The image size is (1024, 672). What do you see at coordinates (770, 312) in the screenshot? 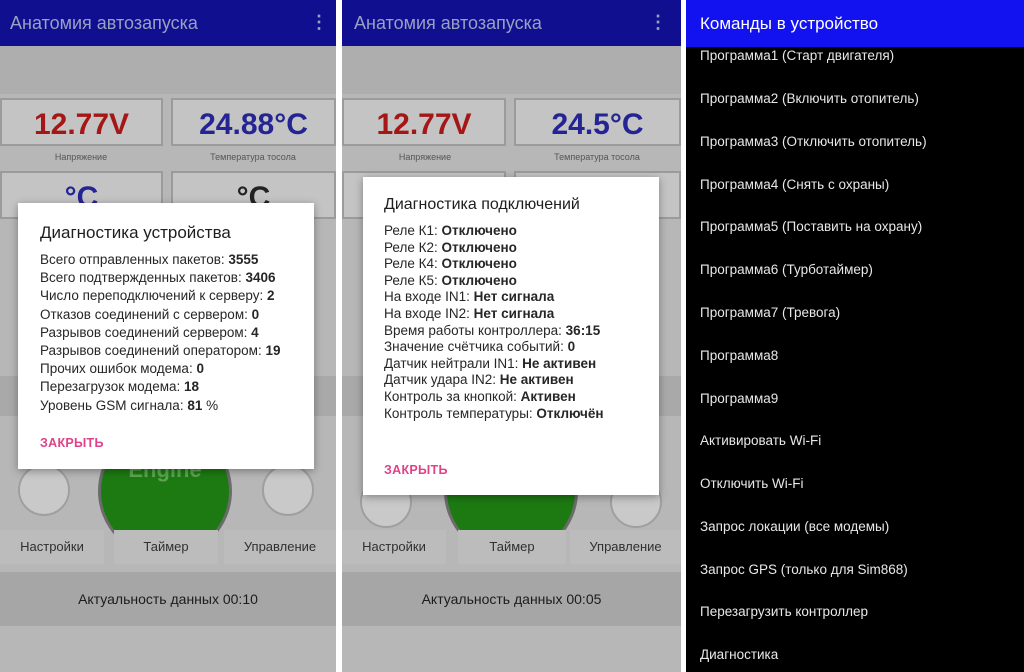
I see `command-item: Программа7 (Тревога)` at bounding box center [770, 312].